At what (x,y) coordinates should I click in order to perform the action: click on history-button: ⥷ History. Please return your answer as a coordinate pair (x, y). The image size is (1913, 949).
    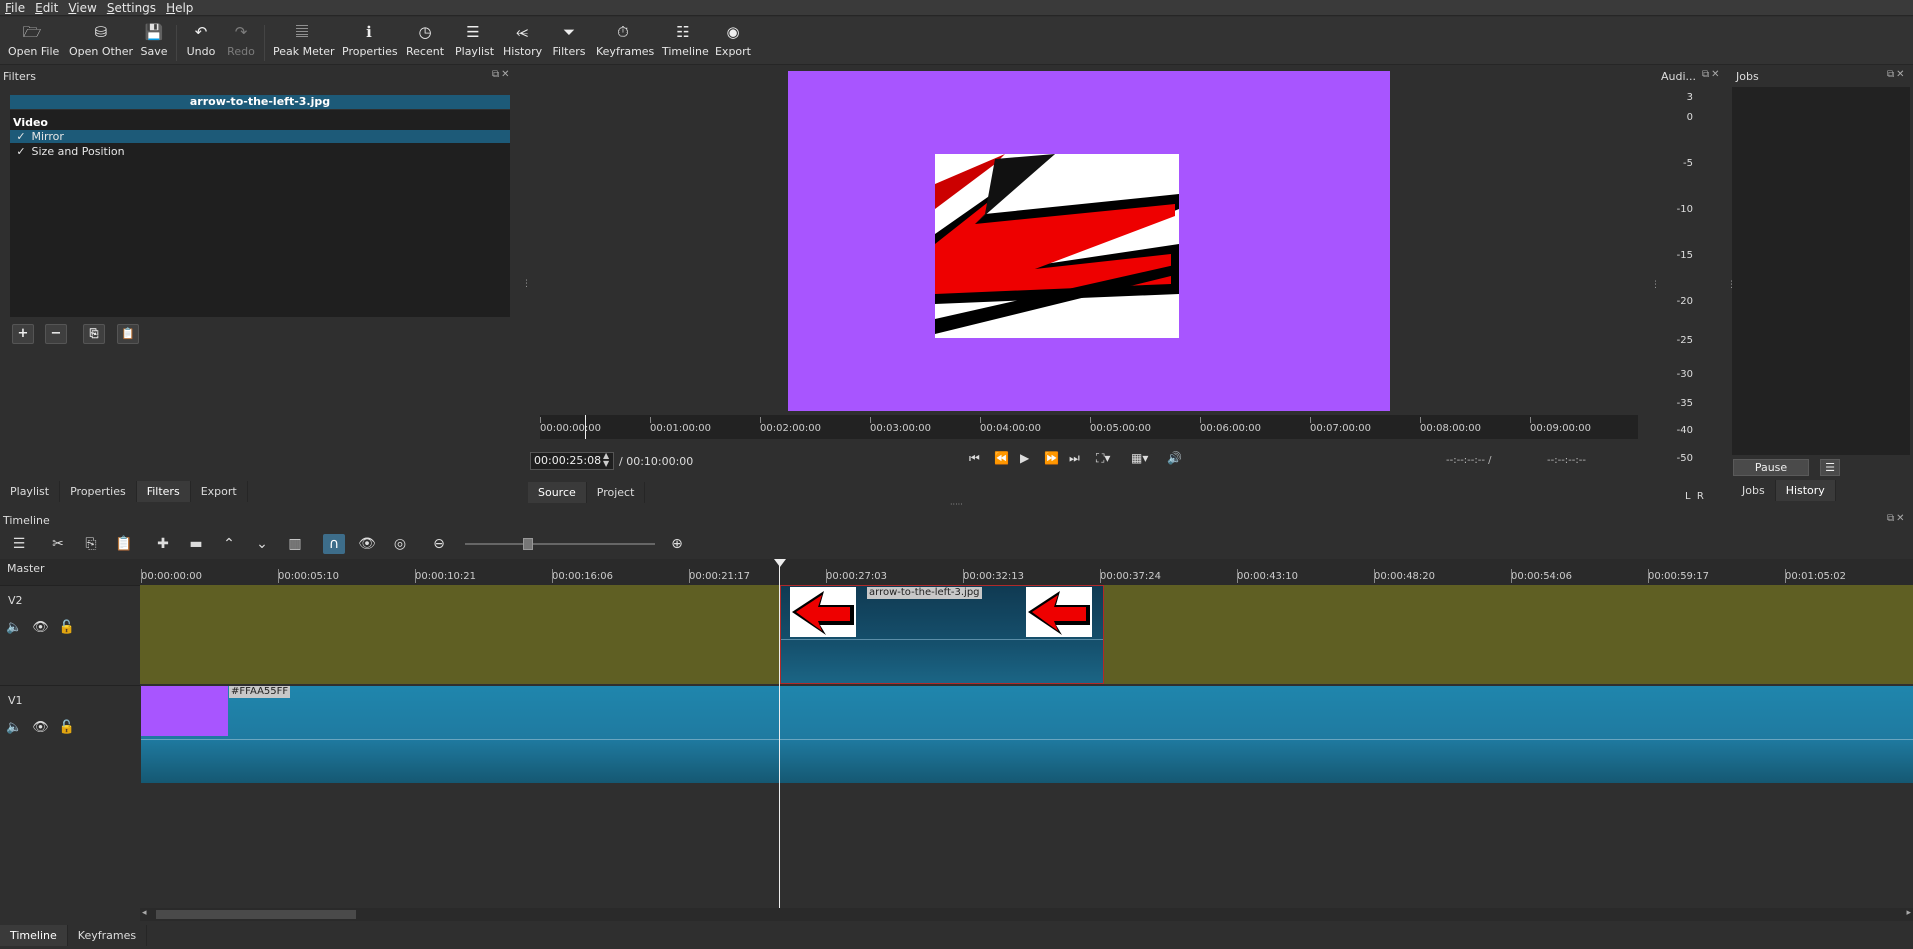
    Looking at the image, I should click on (522, 43).